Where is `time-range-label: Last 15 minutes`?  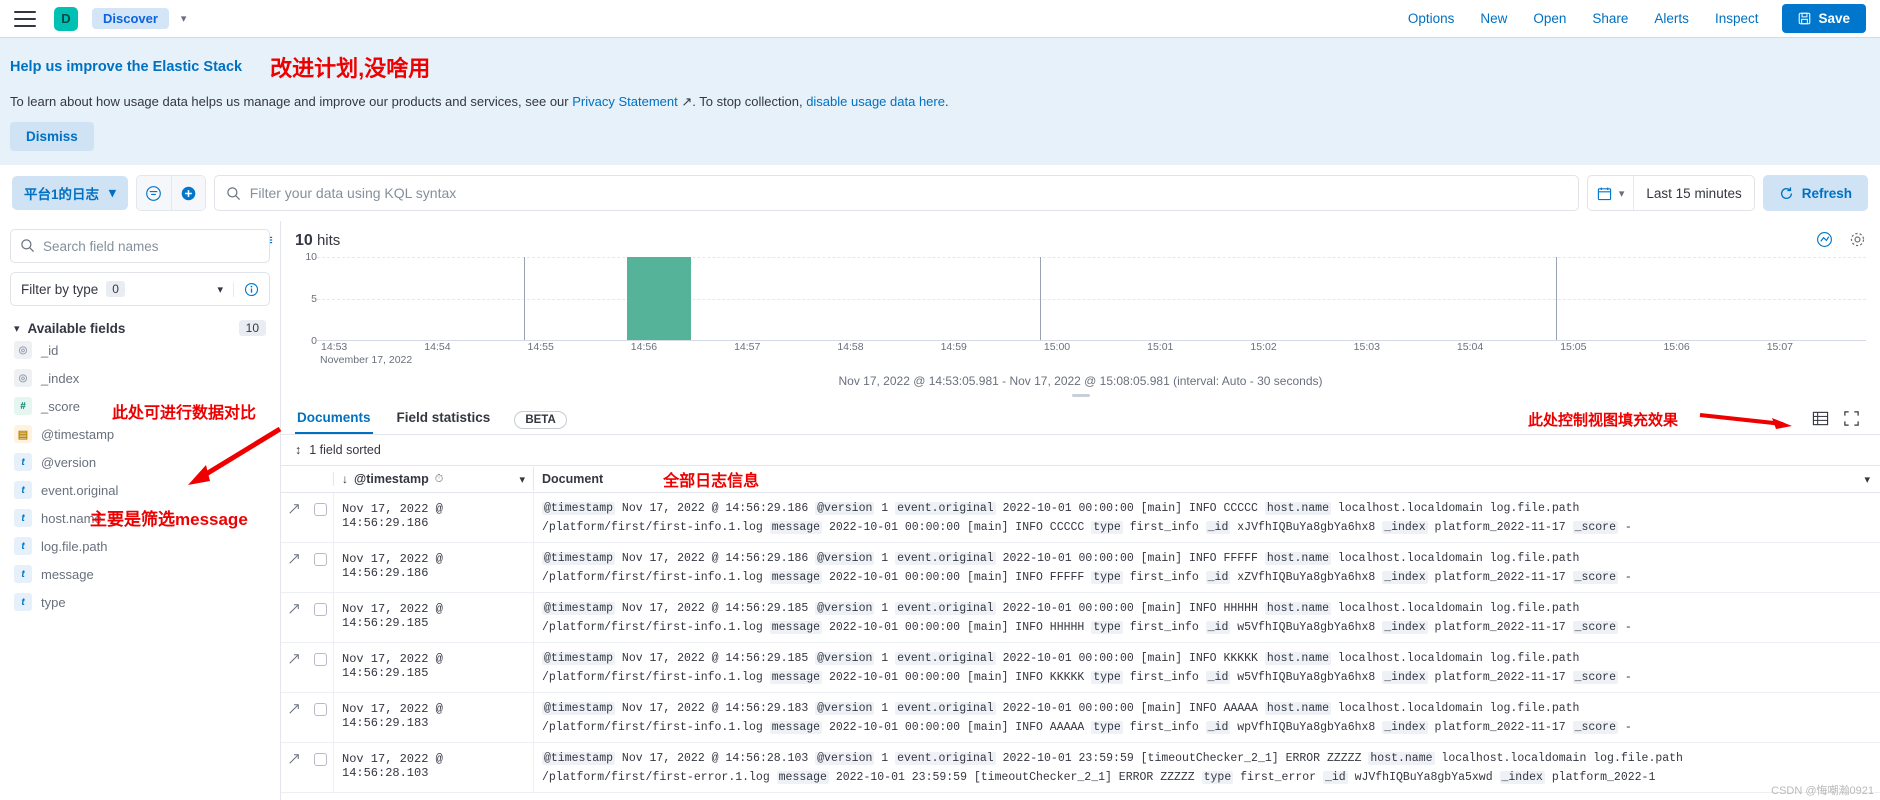
time-range-label: Last 15 minutes is located at coordinates (1693, 193).